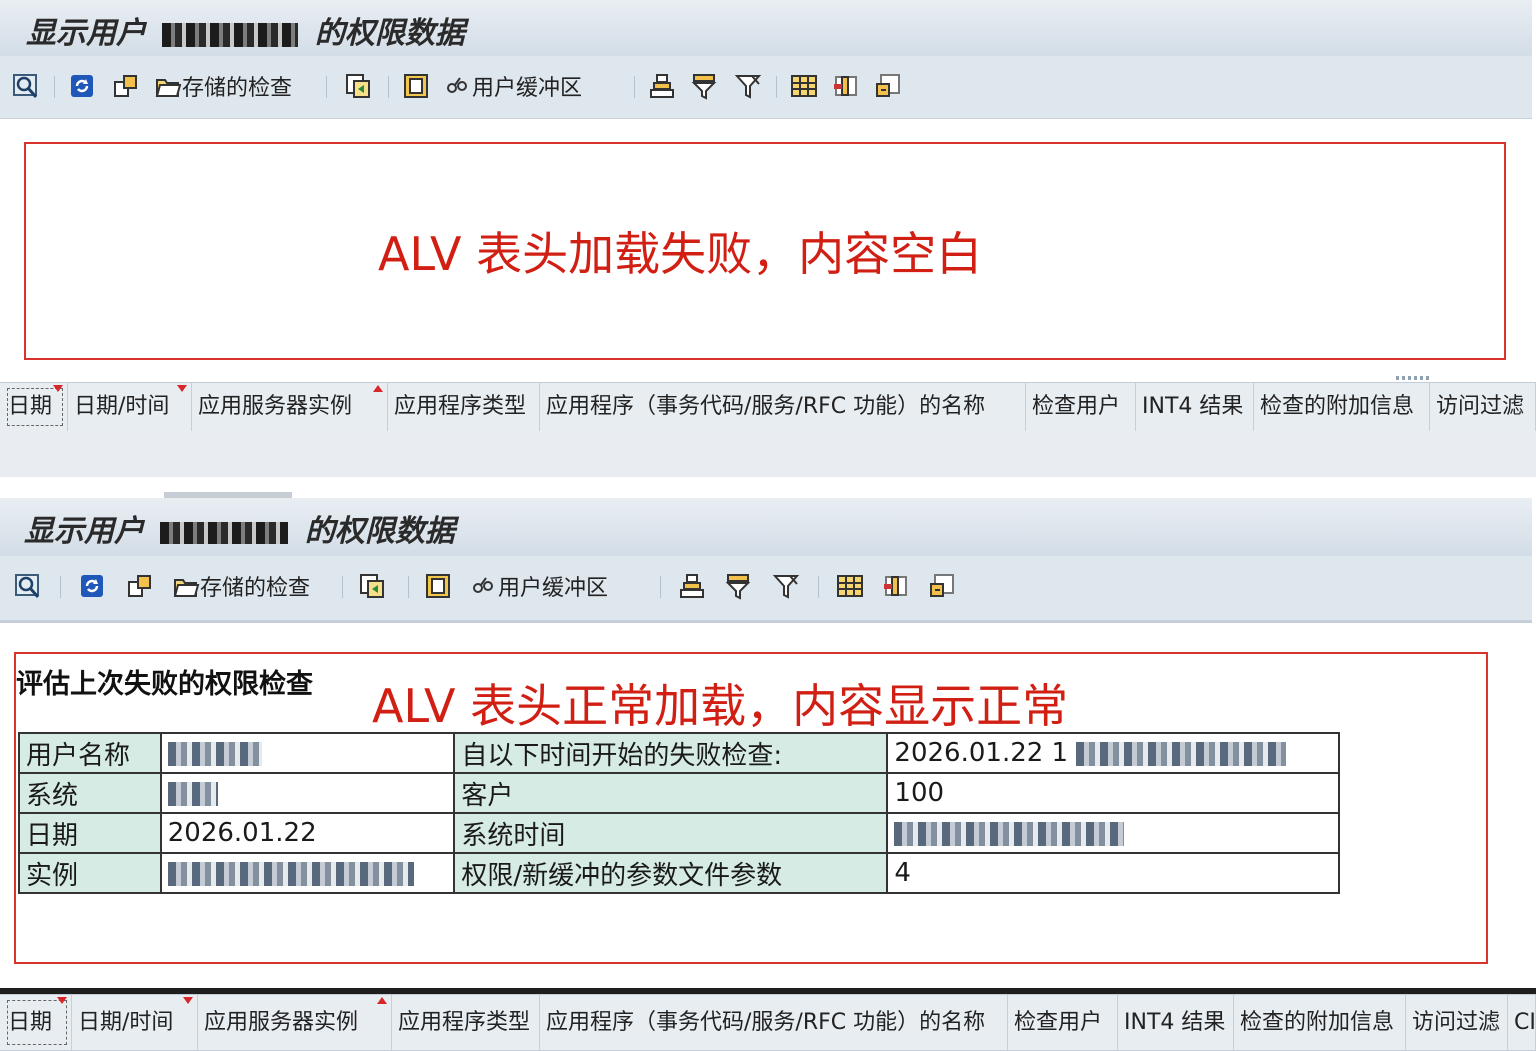 Image resolution: width=1536 pixels, height=1051 pixels. I want to click on col-app-name-2: 应用程序（事务代码/服务/RFC 功能）的名称, so click(774, 1022).